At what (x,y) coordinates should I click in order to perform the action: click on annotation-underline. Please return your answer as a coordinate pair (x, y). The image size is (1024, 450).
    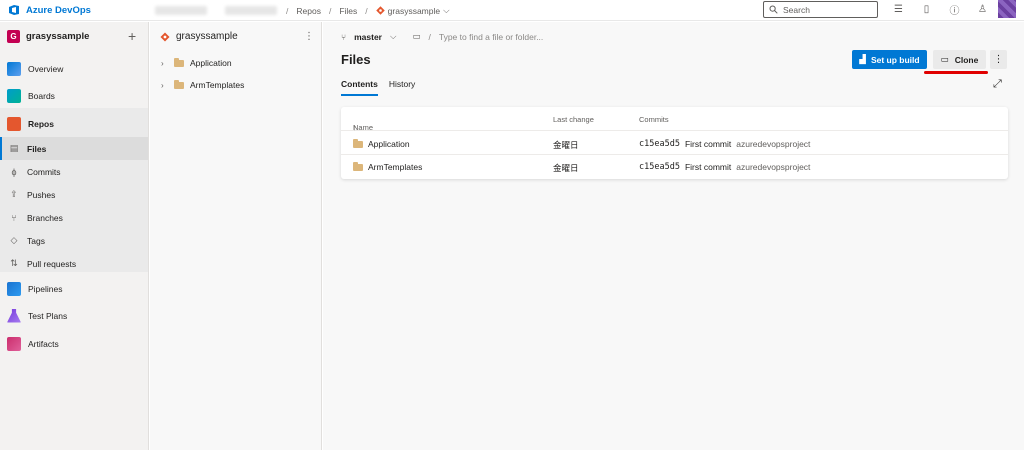
    Looking at the image, I should click on (956, 72).